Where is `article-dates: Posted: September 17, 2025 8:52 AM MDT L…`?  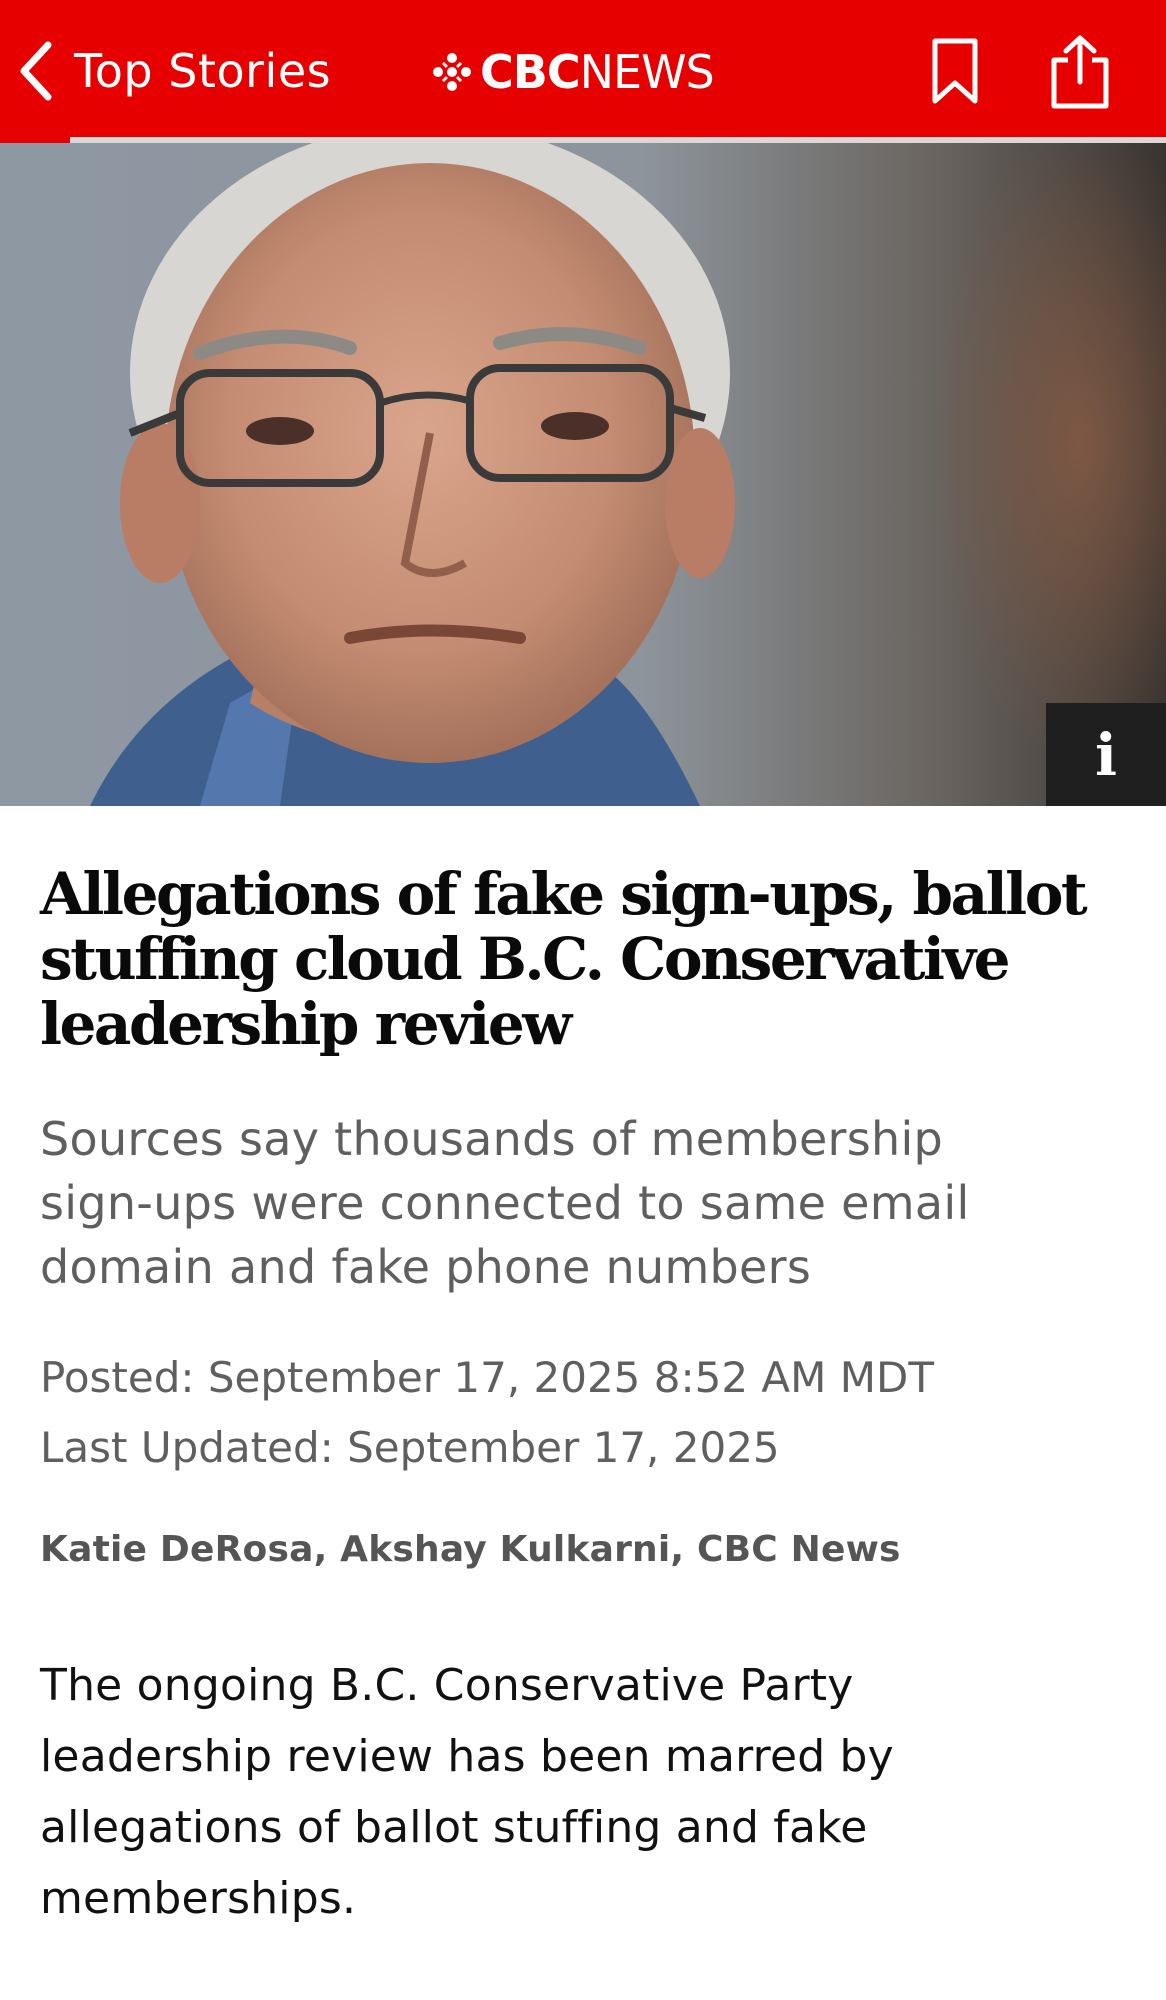 article-dates: Posted: September 17, 2025 8:52 AM MDT L… is located at coordinates (585, 1413).